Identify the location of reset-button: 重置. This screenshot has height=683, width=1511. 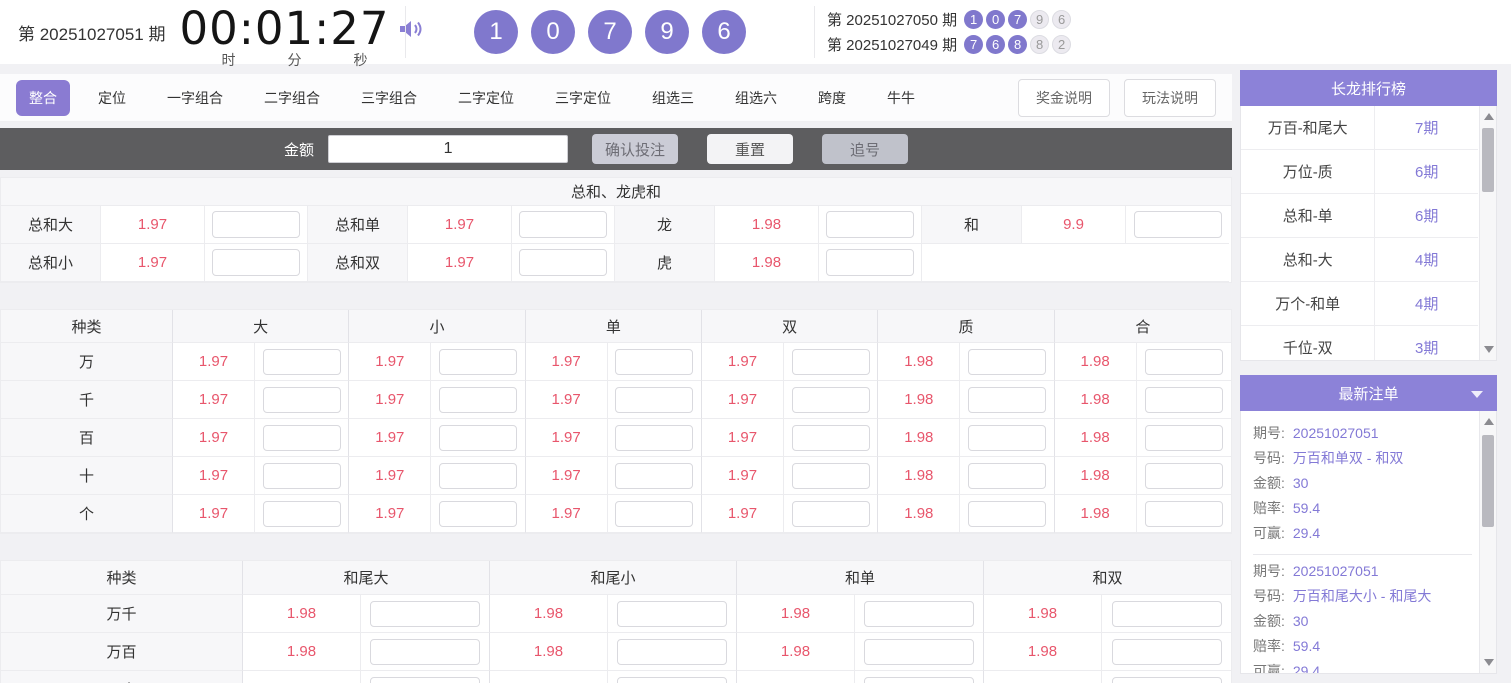
(750, 149).